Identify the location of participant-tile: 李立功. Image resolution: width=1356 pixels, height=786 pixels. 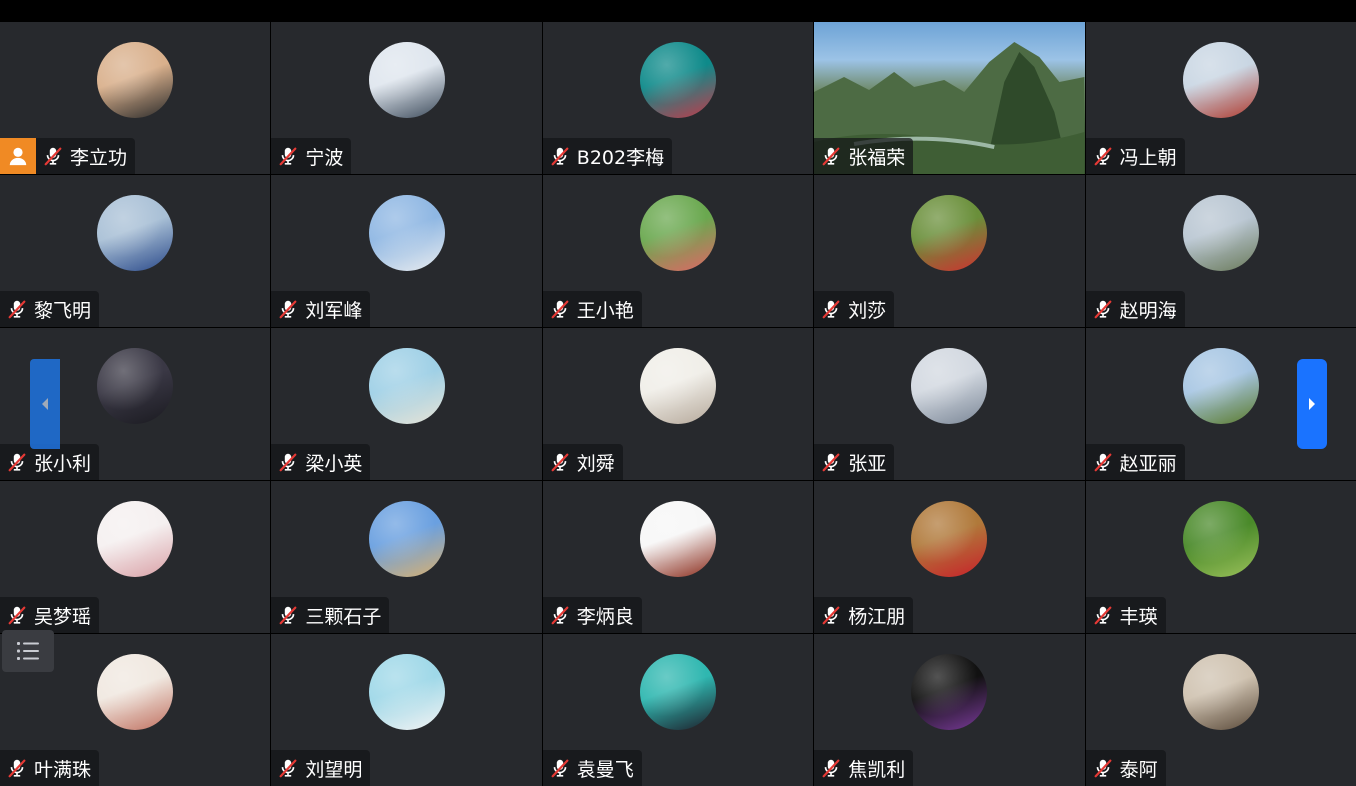
(135, 98).